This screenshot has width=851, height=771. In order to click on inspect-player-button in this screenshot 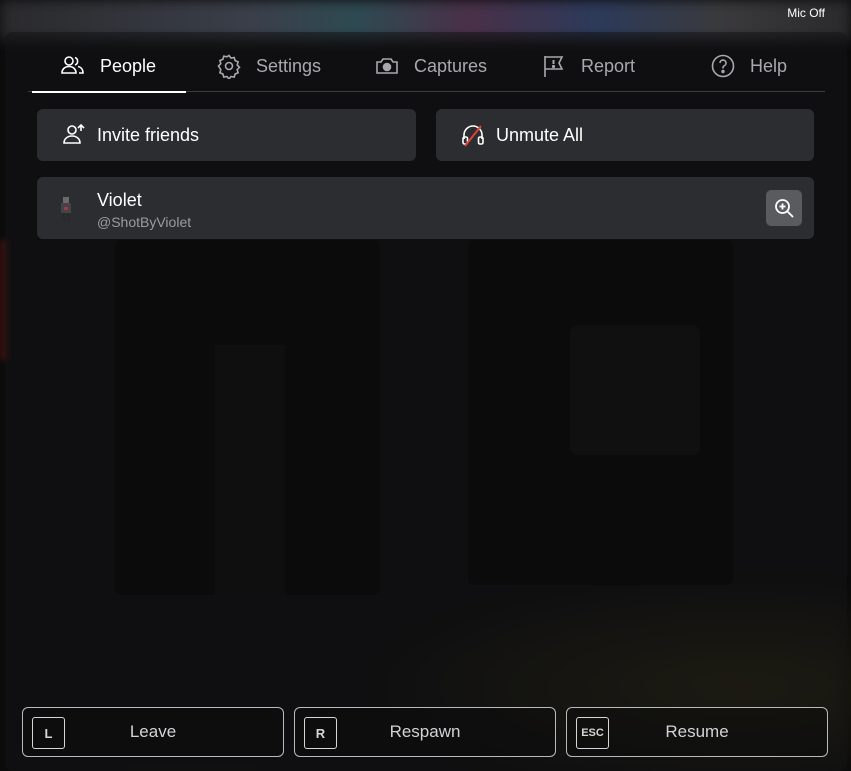, I will do `click(784, 208)`.